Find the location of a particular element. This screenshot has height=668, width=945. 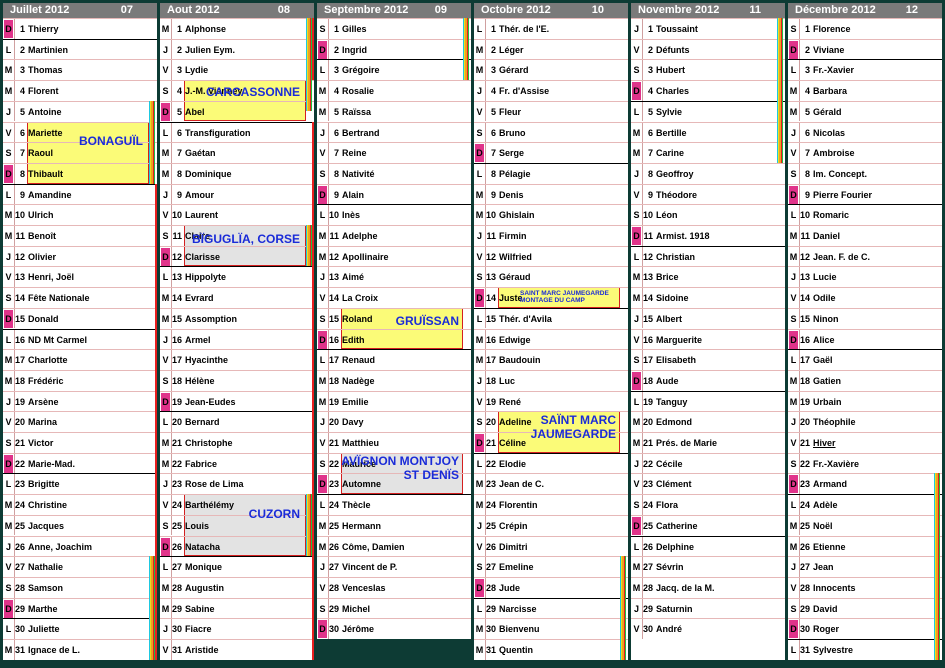

day-number: 7 is located at coordinates (648, 153).